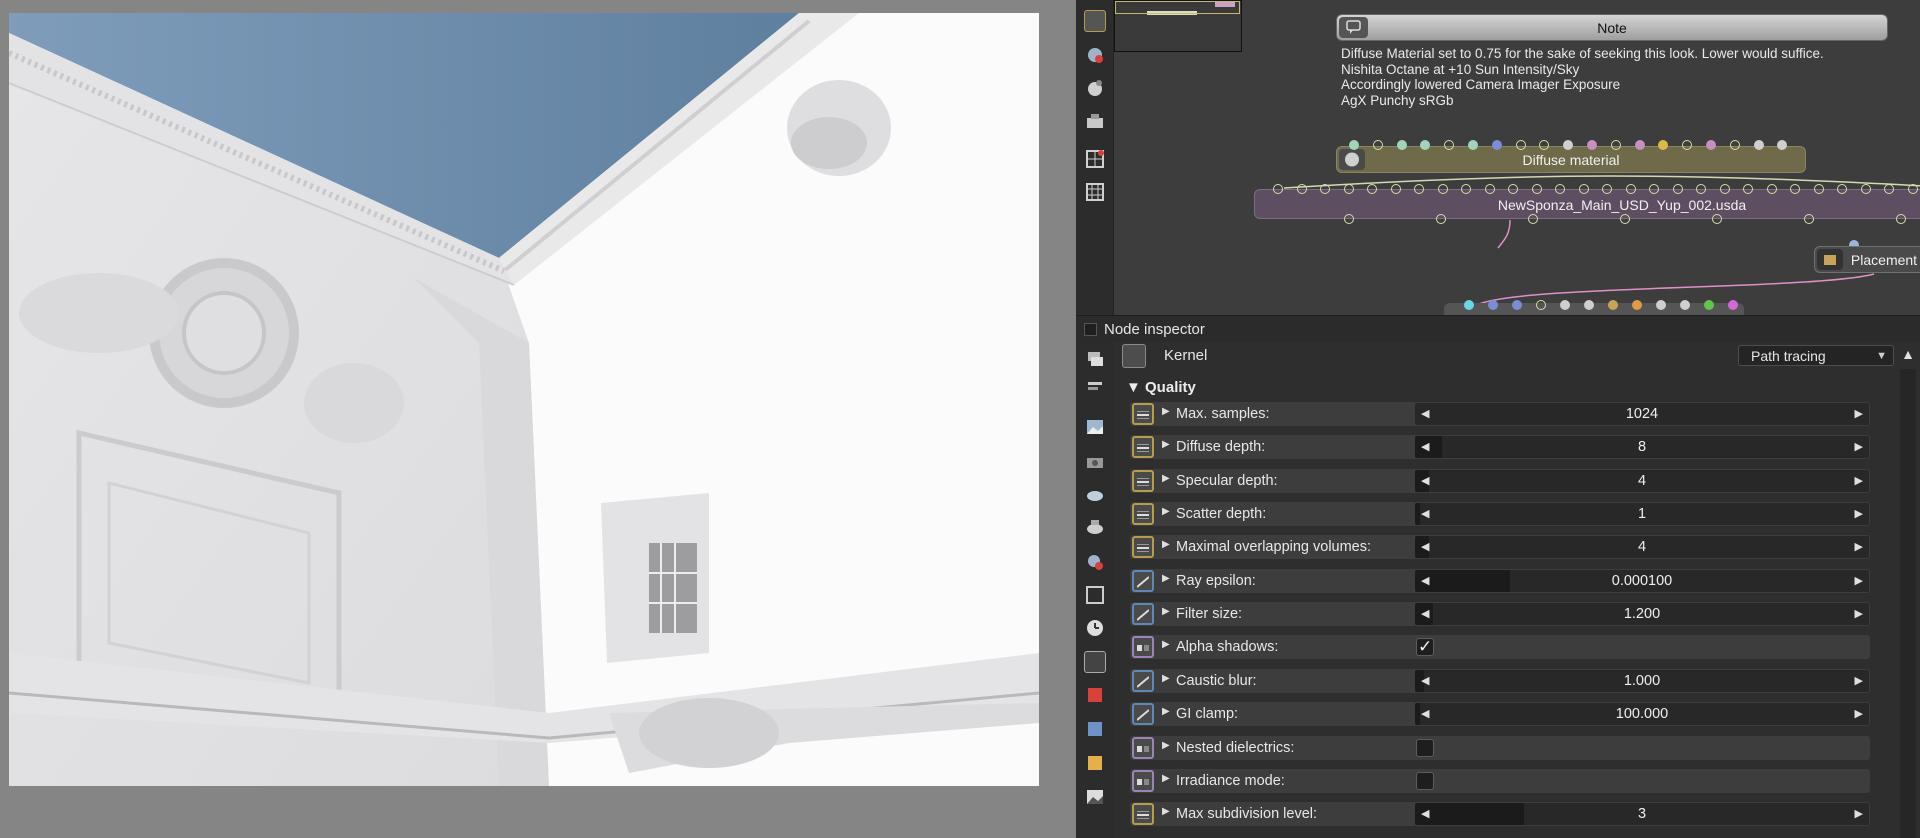 Image resolution: width=1920 pixels, height=838 pixels. What do you see at coordinates (1161, 387) in the screenshot?
I see `quality-section-header: ▼ Quality` at bounding box center [1161, 387].